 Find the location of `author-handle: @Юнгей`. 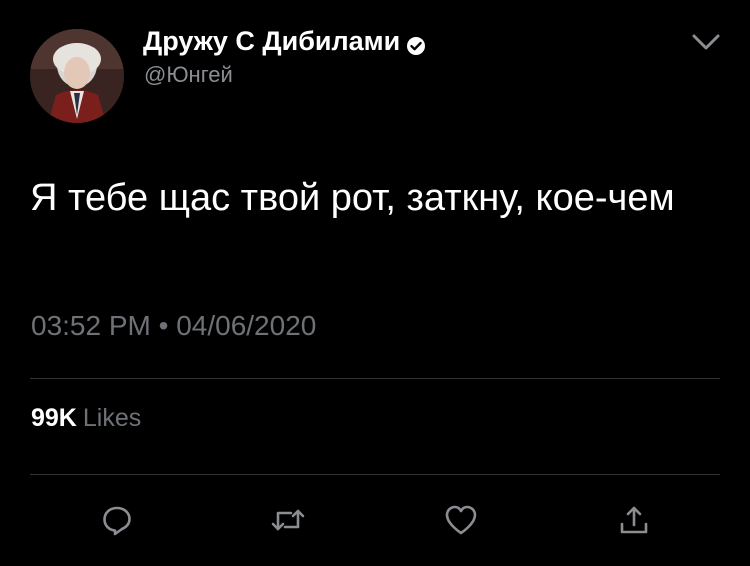

author-handle: @Юнгей is located at coordinates (188, 75).